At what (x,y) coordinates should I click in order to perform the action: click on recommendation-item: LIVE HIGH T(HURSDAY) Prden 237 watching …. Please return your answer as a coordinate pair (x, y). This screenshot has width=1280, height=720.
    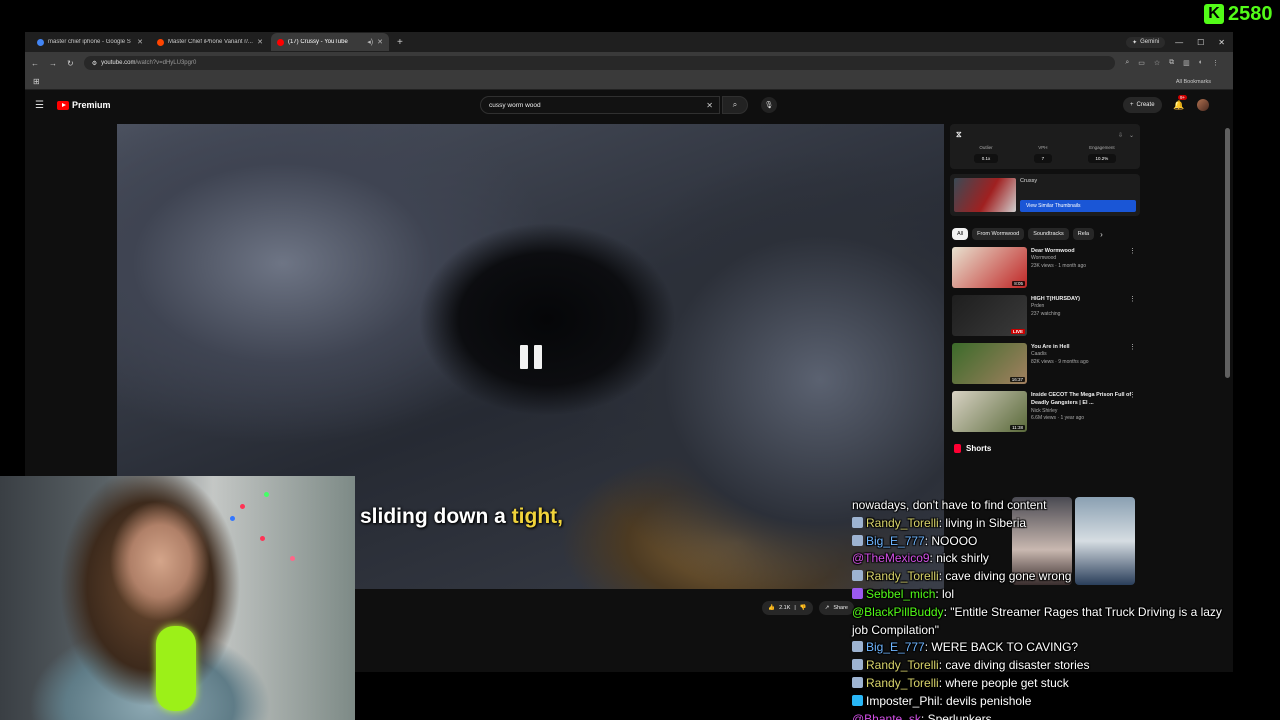
    Looking at the image, I should click on (1046, 315).